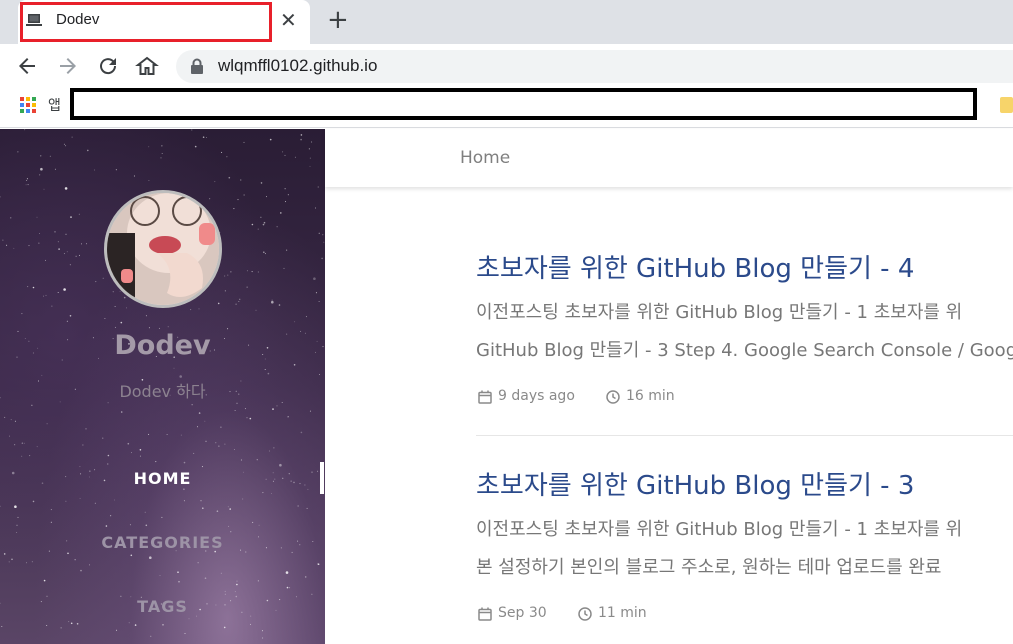 The height and width of the screenshot is (644, 1013). I want to click on nav-home: HOME, so click(162, 478).